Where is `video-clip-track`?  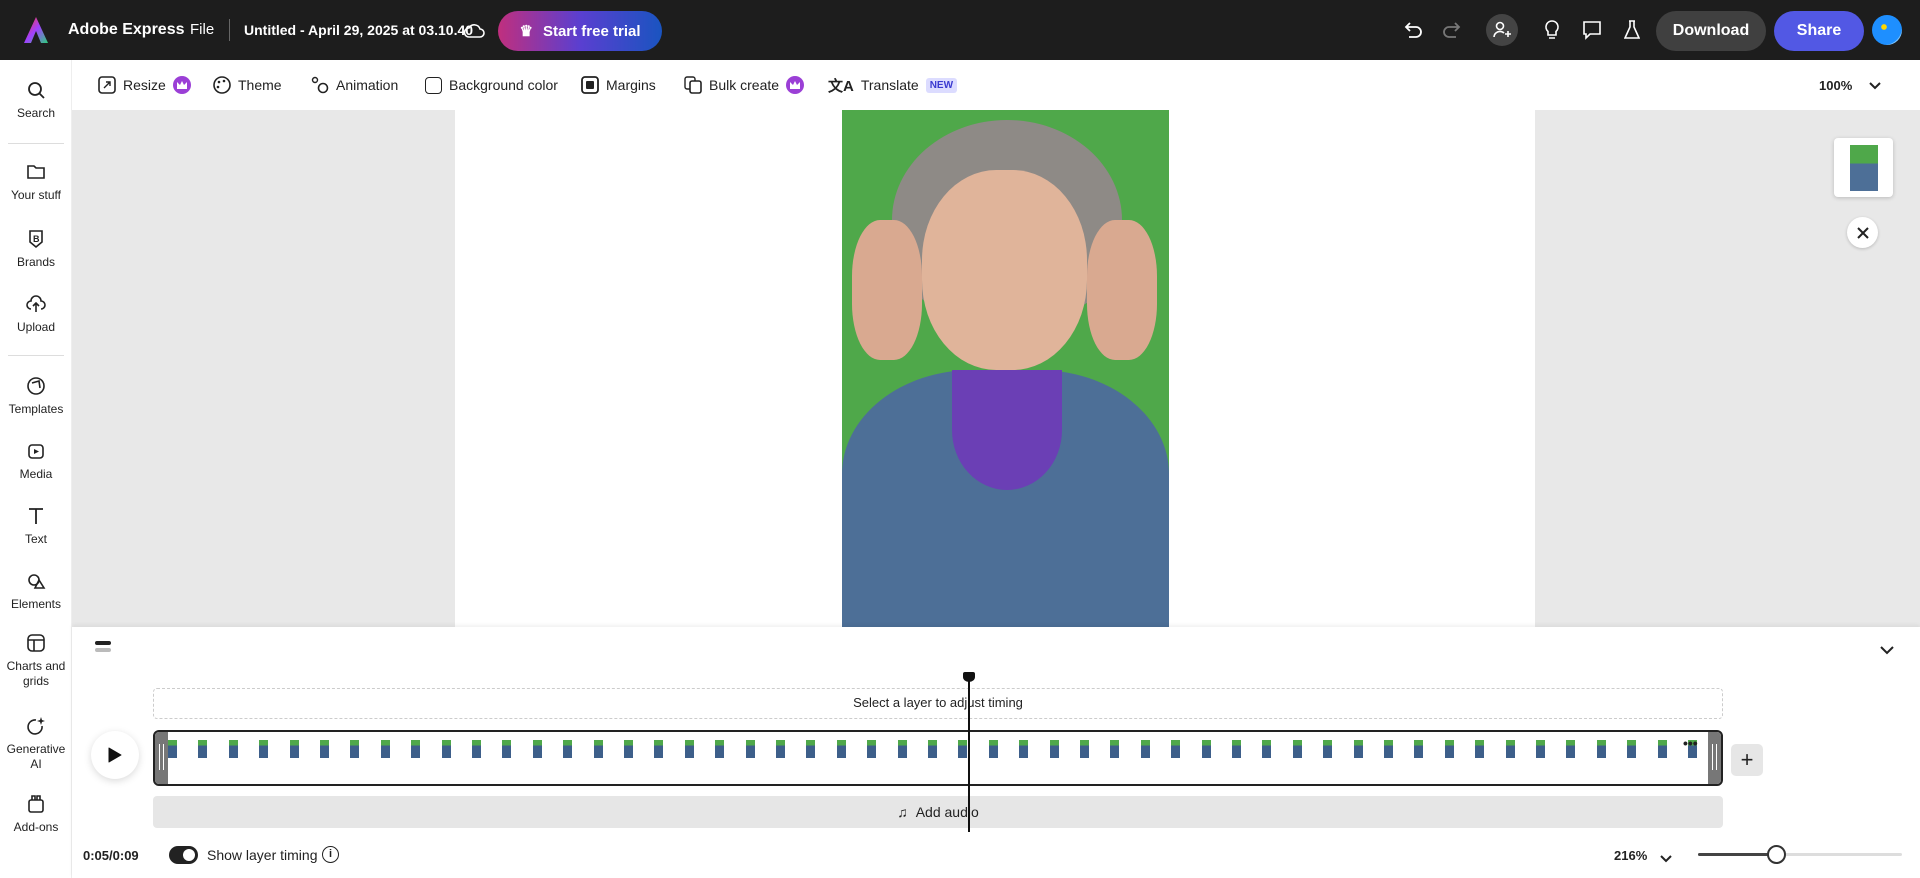 video-clip-track is located at coordinates (938, 758).